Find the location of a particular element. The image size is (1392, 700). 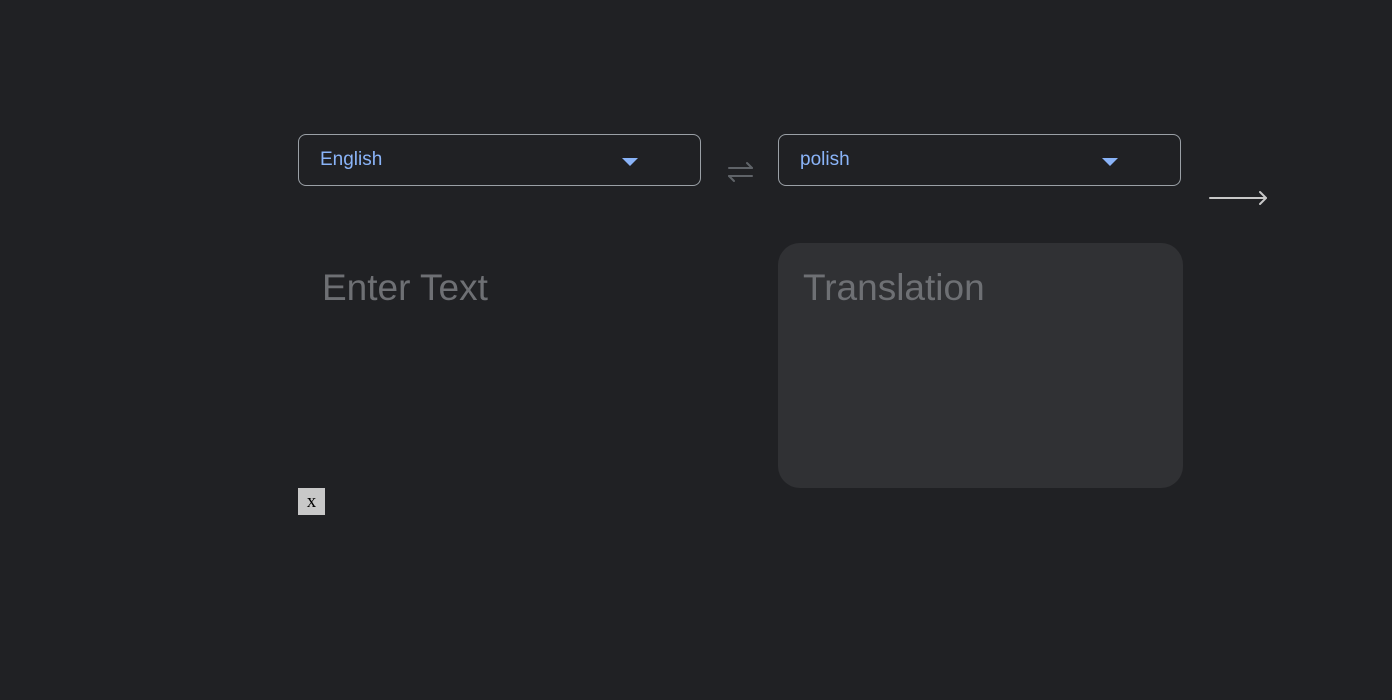

translation-output: Translation is located at coordinates (980, 365).